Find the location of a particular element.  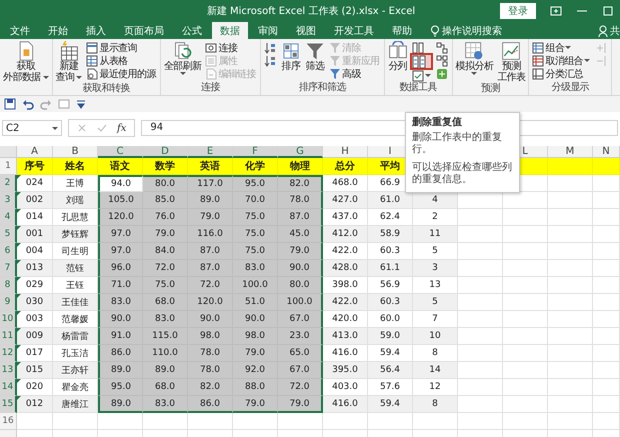

maximize-icon is located at coordinates (608, 11).